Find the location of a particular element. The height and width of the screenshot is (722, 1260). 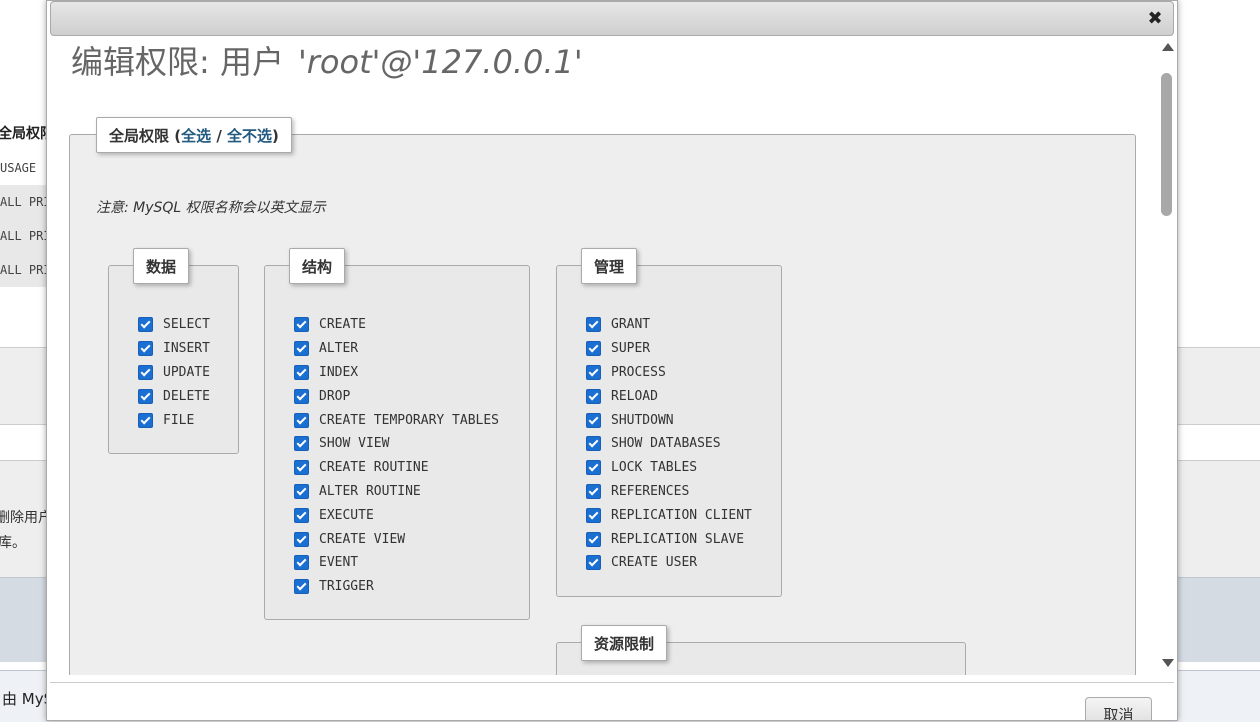

privilege-item: CREATE USER is located at coordinates (669, 563).